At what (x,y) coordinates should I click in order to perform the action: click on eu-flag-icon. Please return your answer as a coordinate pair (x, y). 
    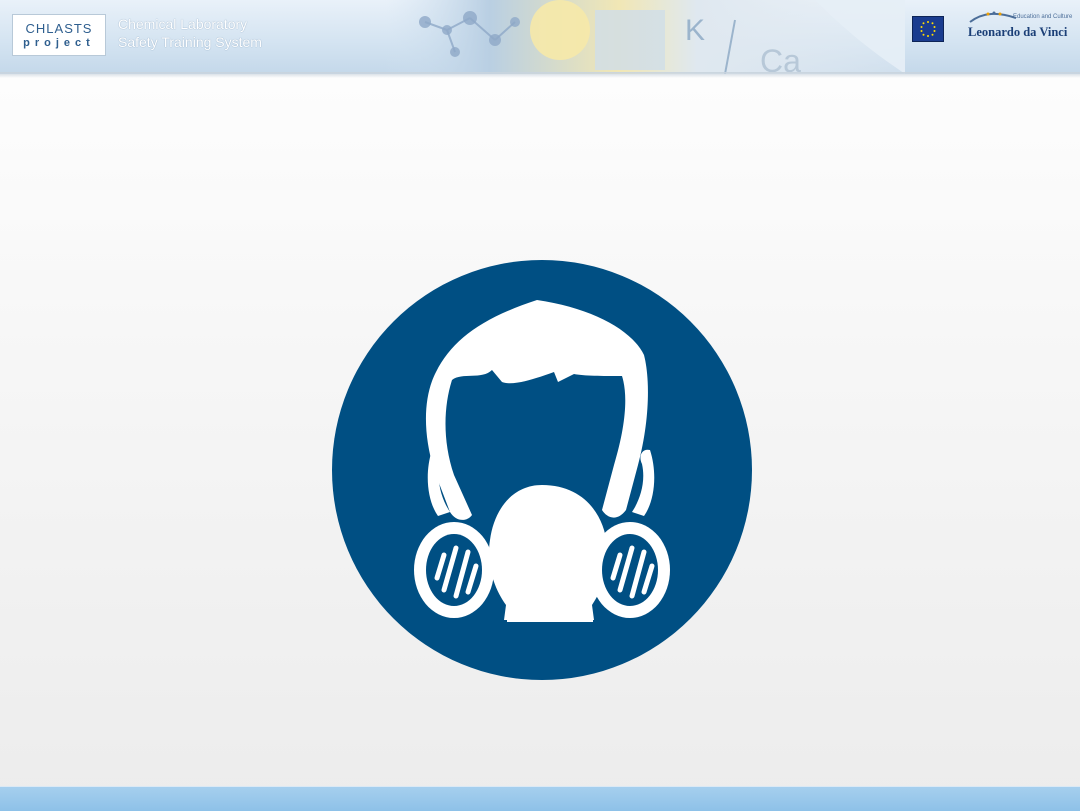
    Looking at the image, I should click on (928, 29).